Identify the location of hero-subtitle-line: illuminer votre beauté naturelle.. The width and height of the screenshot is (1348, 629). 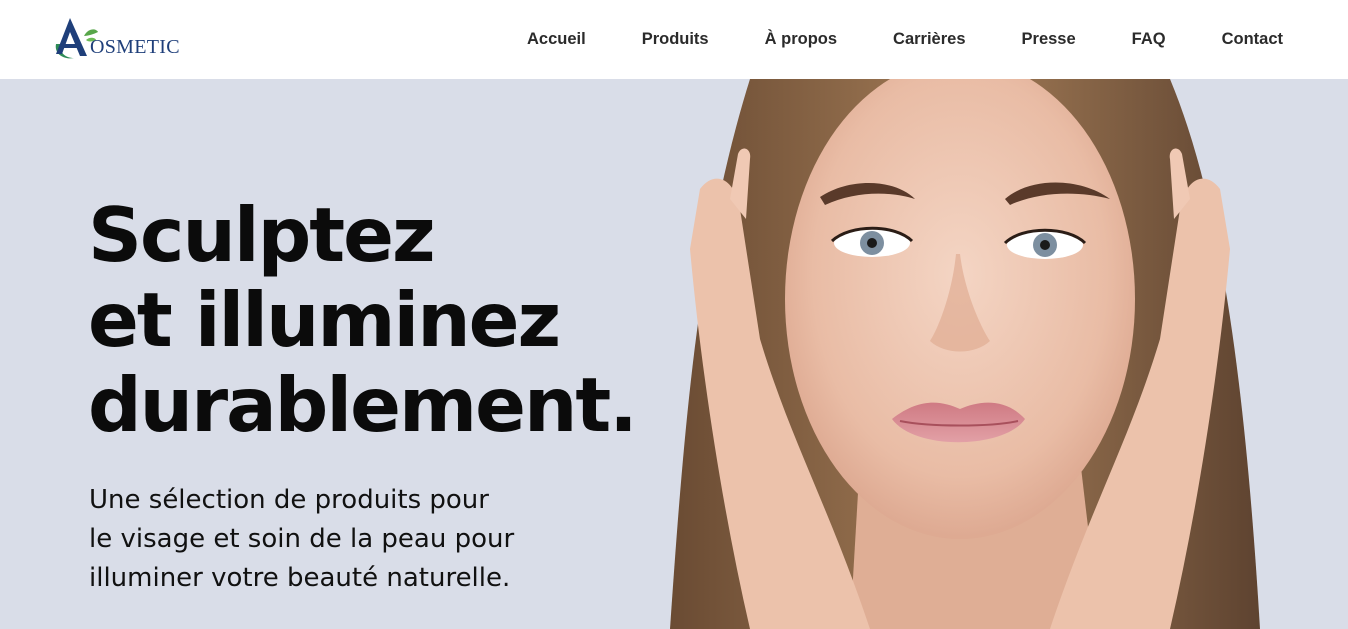
(300, 578).